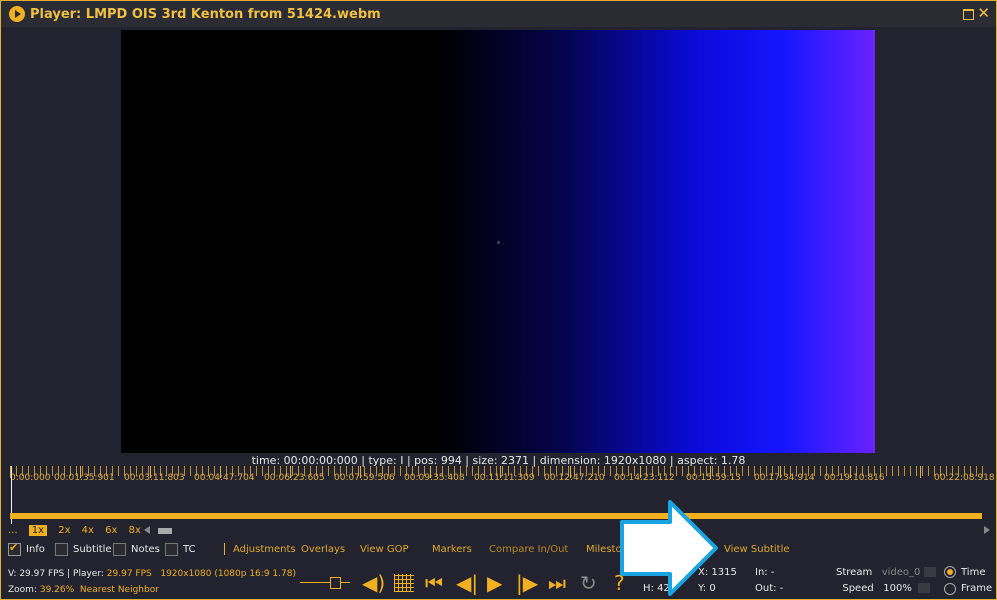  I want to click on tick-label: 00:14:23:112, so click(644, 478).